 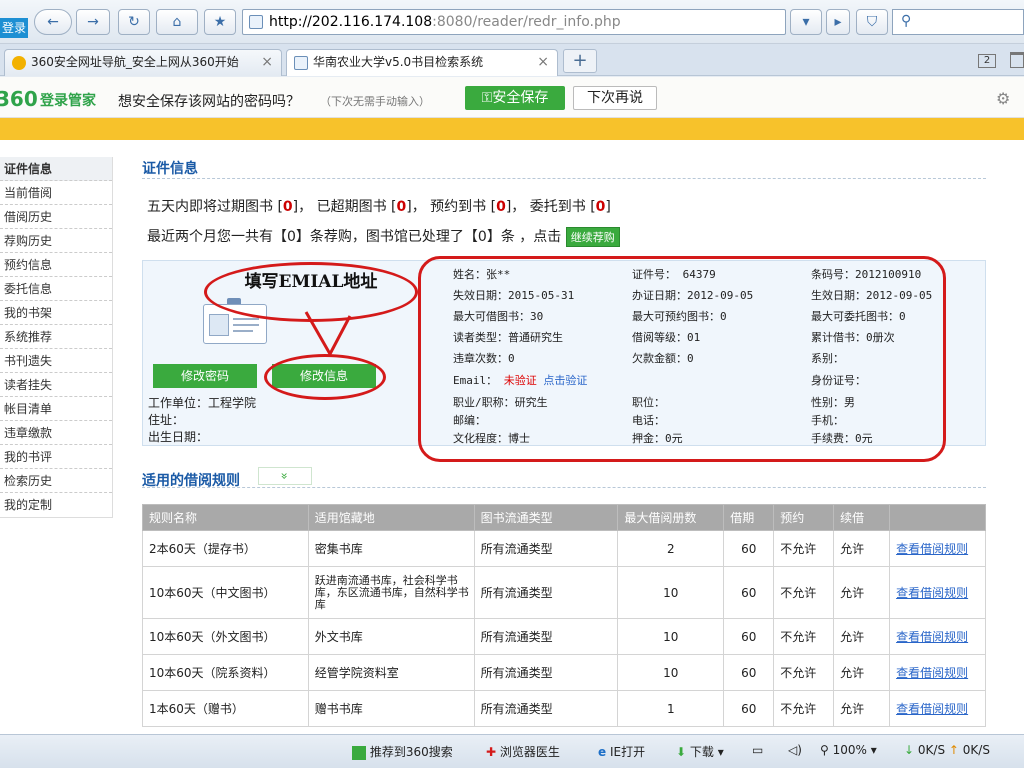 I want to click on expiring-count: 0, so click(x=287, y=207).